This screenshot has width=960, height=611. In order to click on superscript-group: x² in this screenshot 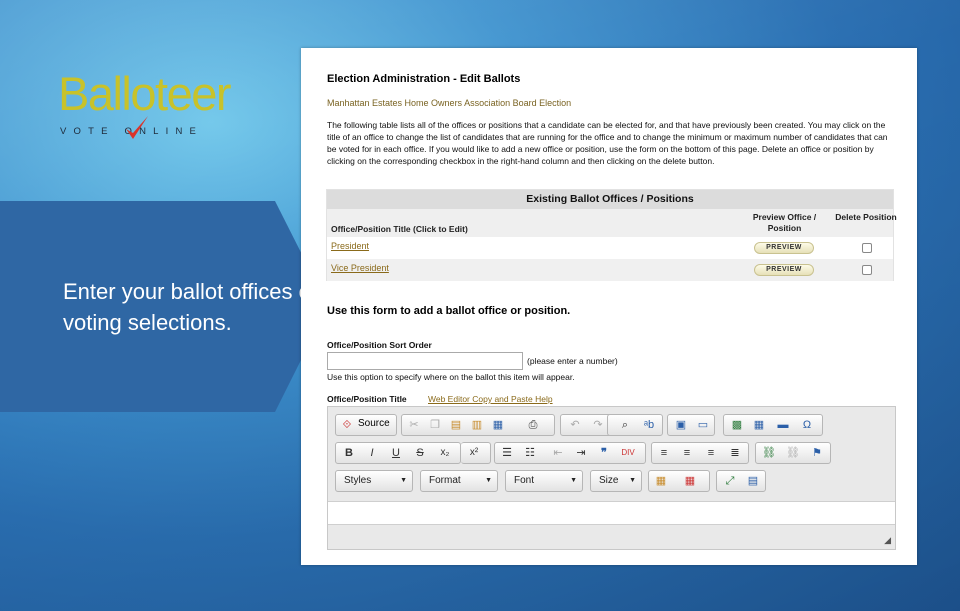, I will do `click(476, 453)`.